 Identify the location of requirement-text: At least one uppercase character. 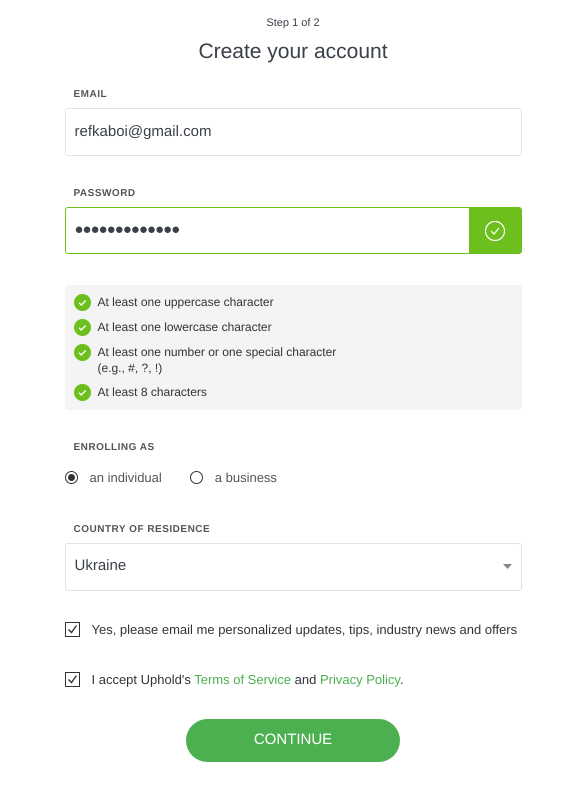
(186, 302).